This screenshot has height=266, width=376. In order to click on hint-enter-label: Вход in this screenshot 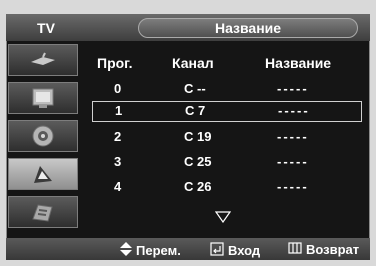, I will do `click(244, 250)`.